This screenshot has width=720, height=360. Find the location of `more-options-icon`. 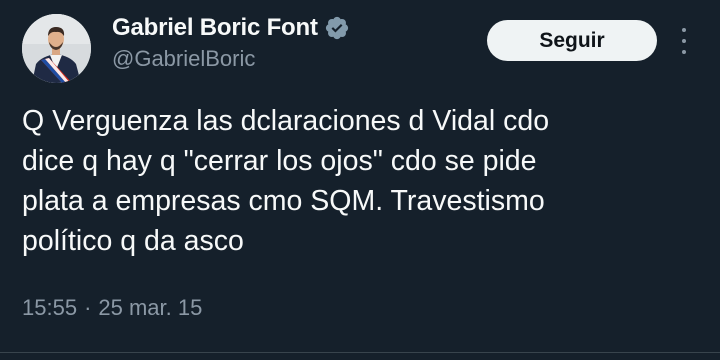

more-options-icon is located at coordinates (684, 41).